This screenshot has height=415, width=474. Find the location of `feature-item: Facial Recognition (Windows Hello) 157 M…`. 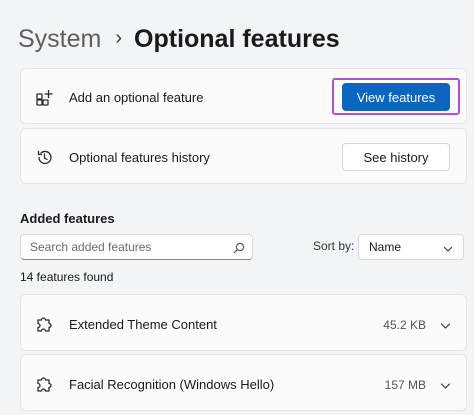

feature-item: Facial Recognition (Windows Hello) 157 M… is located at coordinates (243, 382).